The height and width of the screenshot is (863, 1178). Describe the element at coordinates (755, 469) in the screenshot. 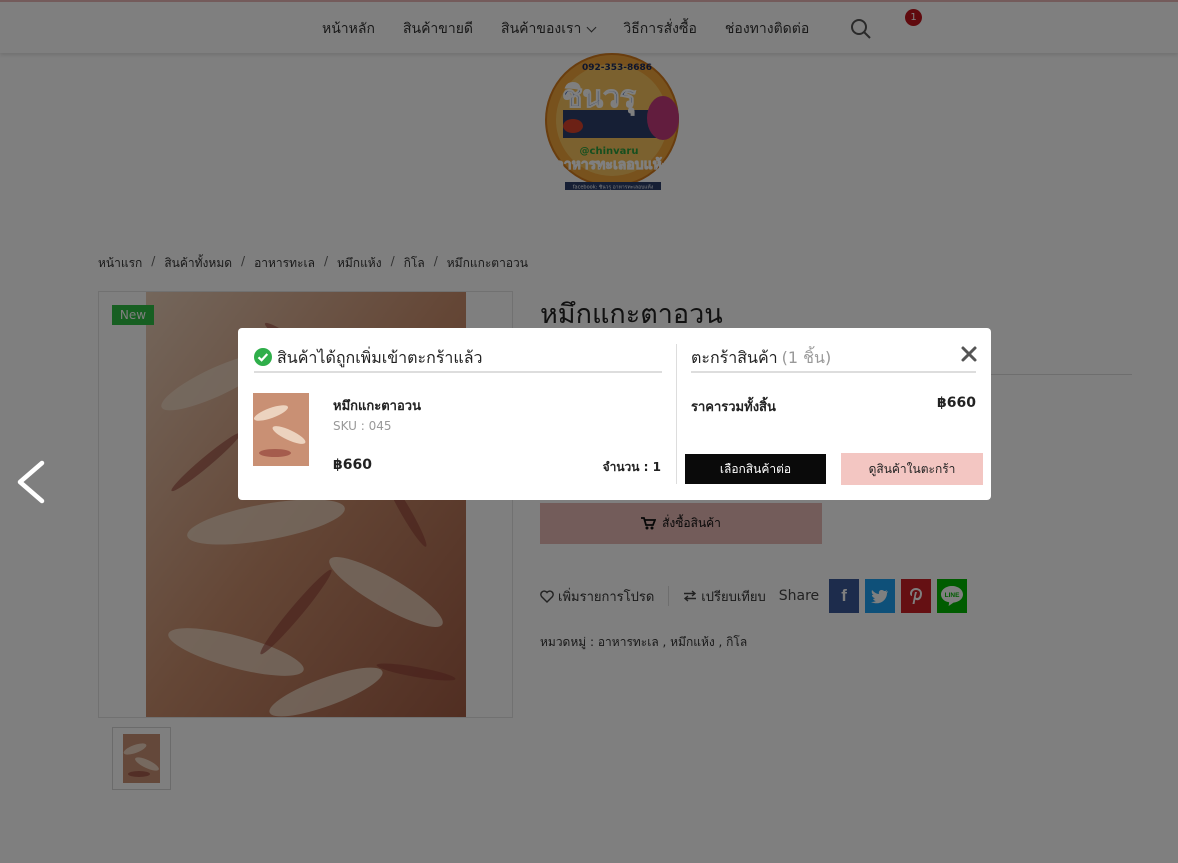

I see `continue-shopping-button: เลือกสินค้าต่อ` at that location.